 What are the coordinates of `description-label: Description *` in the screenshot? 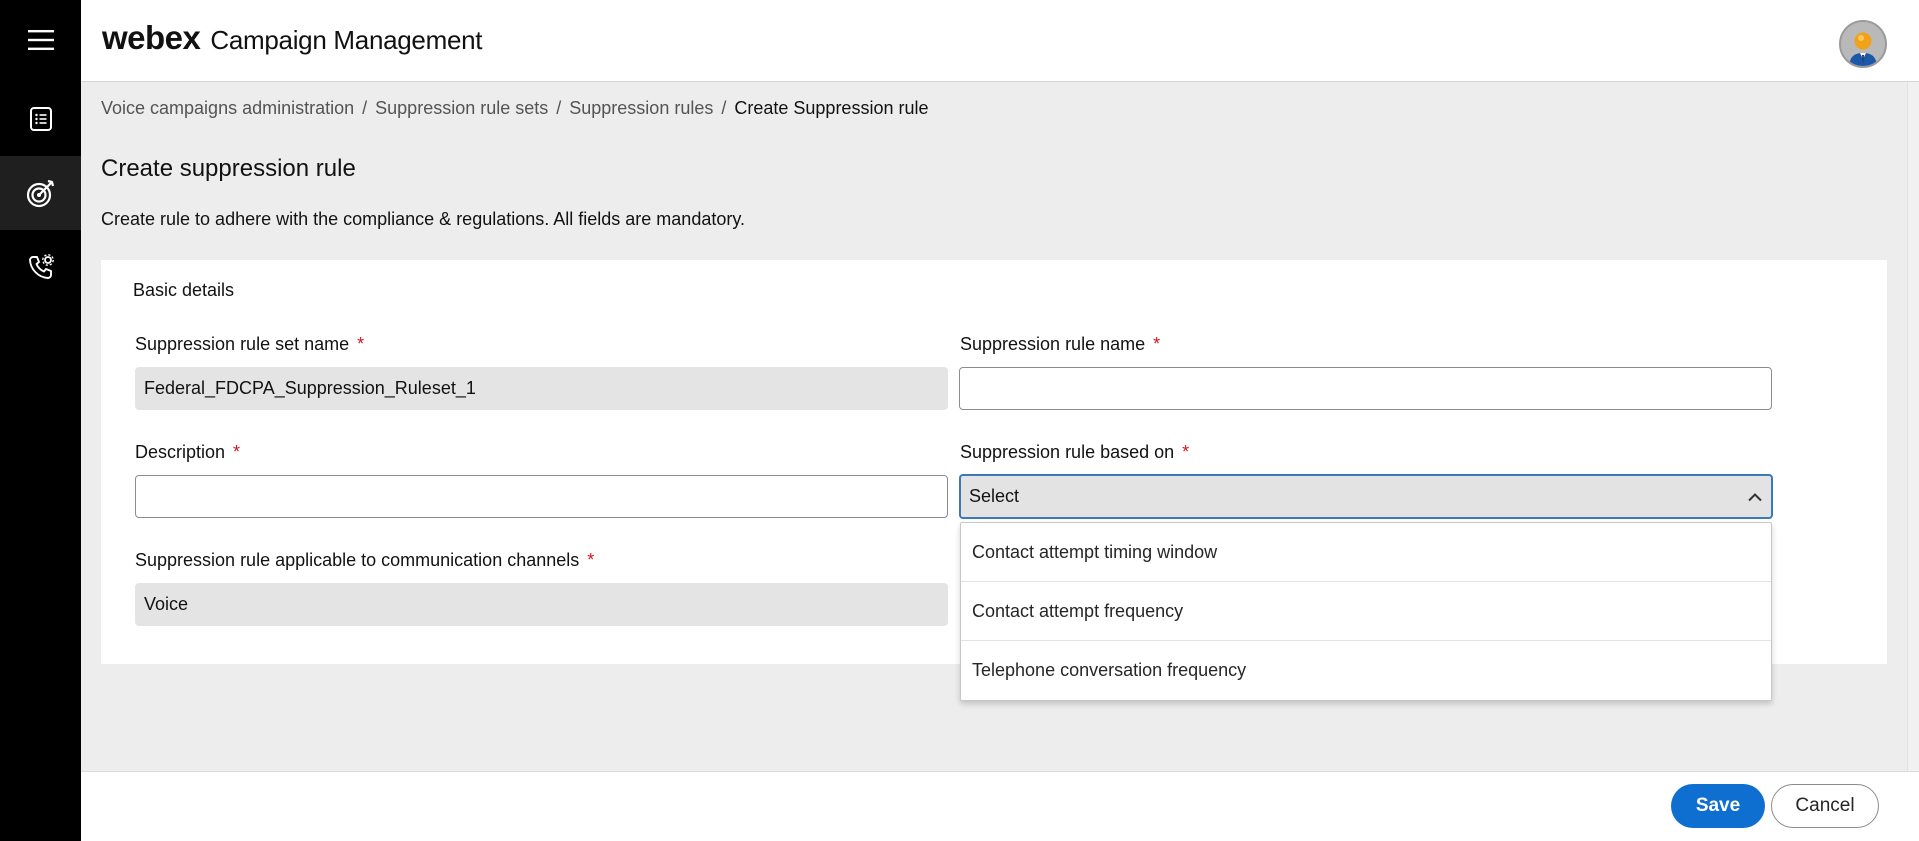 It's located at (187, 452).